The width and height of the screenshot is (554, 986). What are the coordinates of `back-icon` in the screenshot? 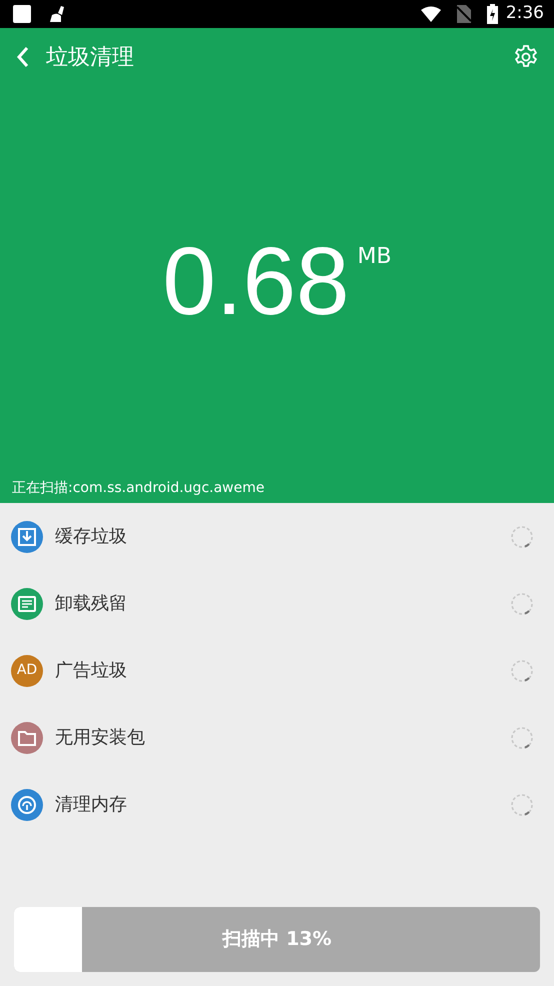 It's located at (23, 57).